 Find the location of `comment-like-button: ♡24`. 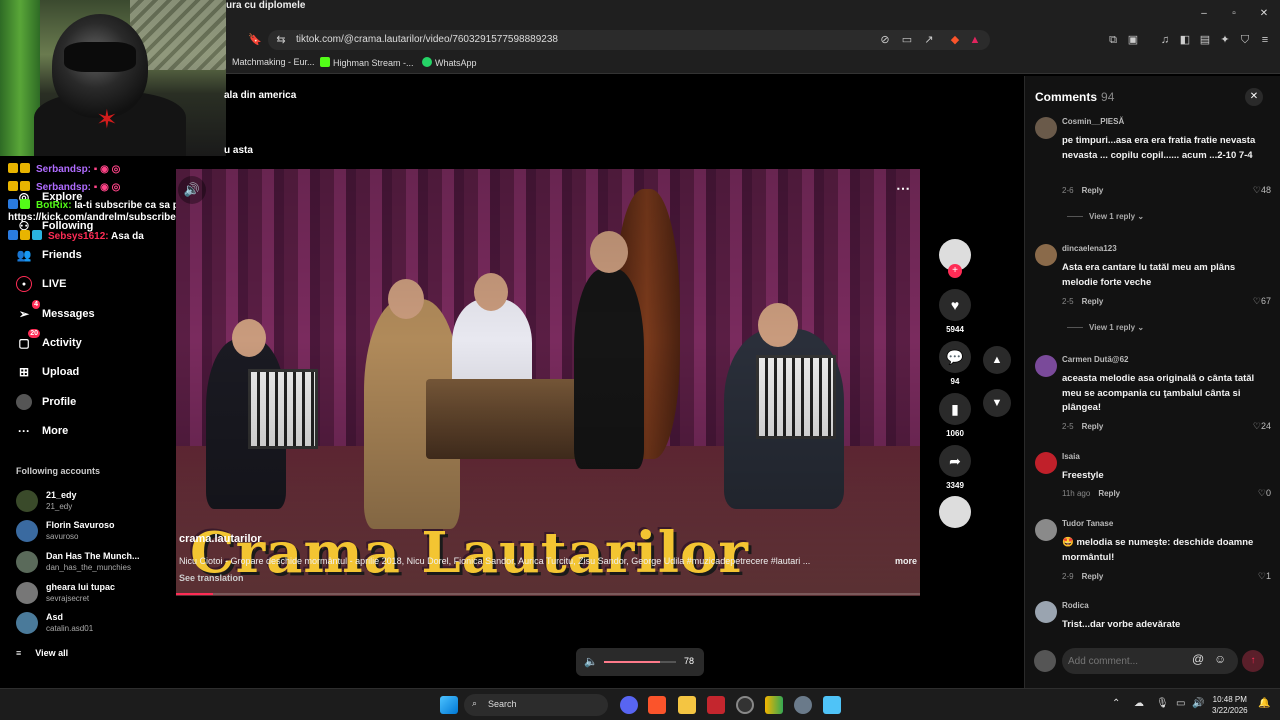

comment-like-button: ♡24 is located at coordinates (1262, 426).